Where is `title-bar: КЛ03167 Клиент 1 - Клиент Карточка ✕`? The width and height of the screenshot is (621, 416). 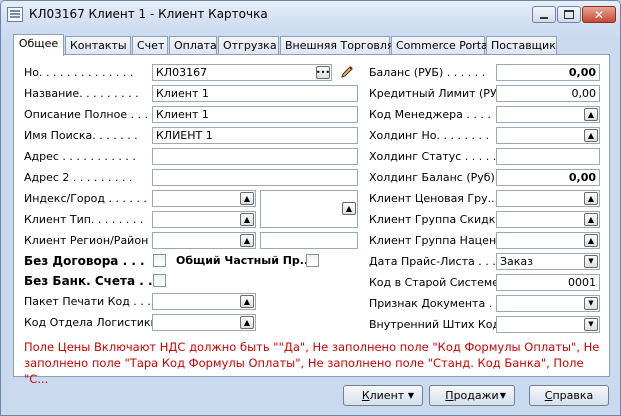
title-bar: КЛ03167 Клиент 1 - Клиент Карточка ✕ is located at coordinates (310, 15).